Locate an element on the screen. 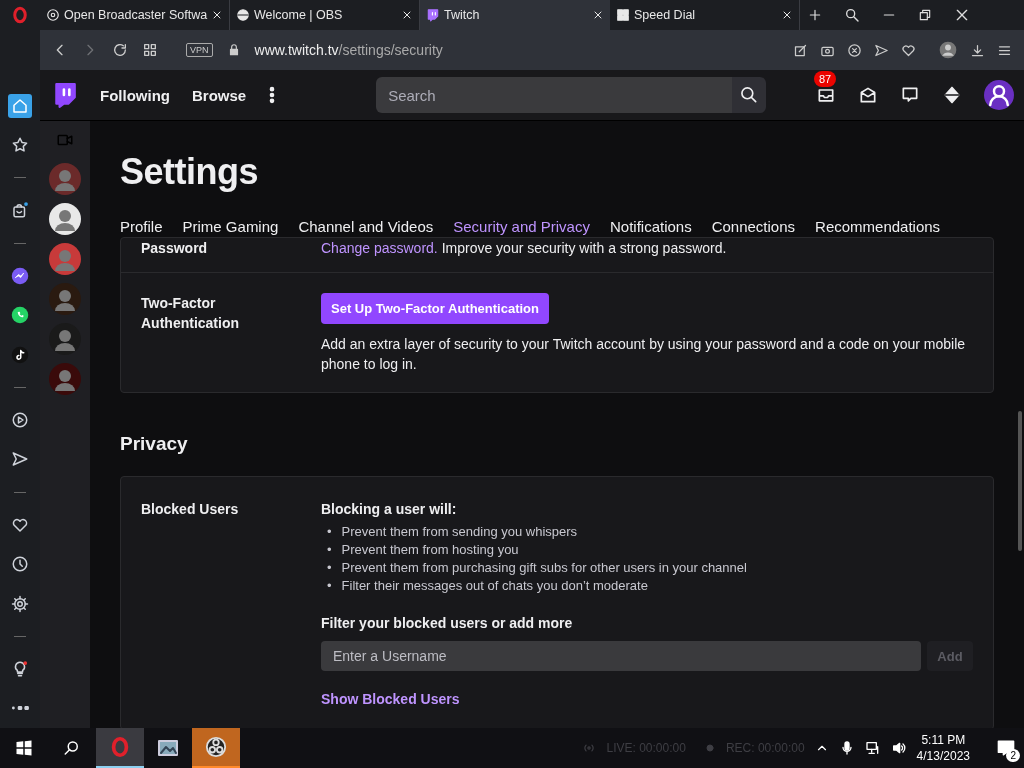 The width and height of the screenshot is (1024, 768). address-field: www.twitch.tv/settings/security is located at coordinates (348, 50).